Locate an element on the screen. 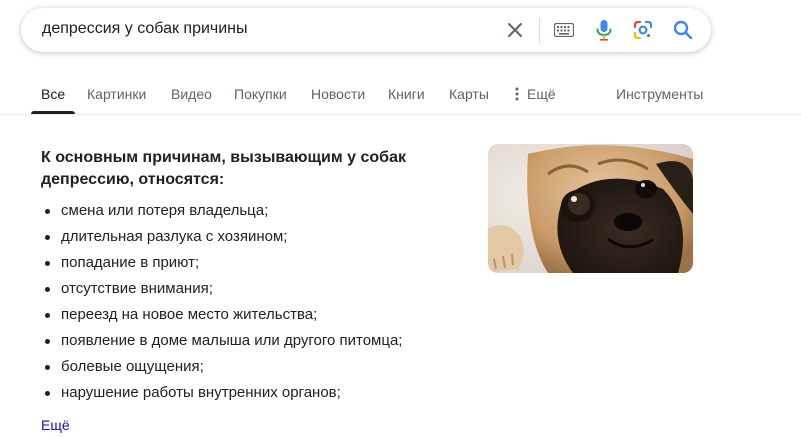  pug-image is located at coordinates (590, 208).